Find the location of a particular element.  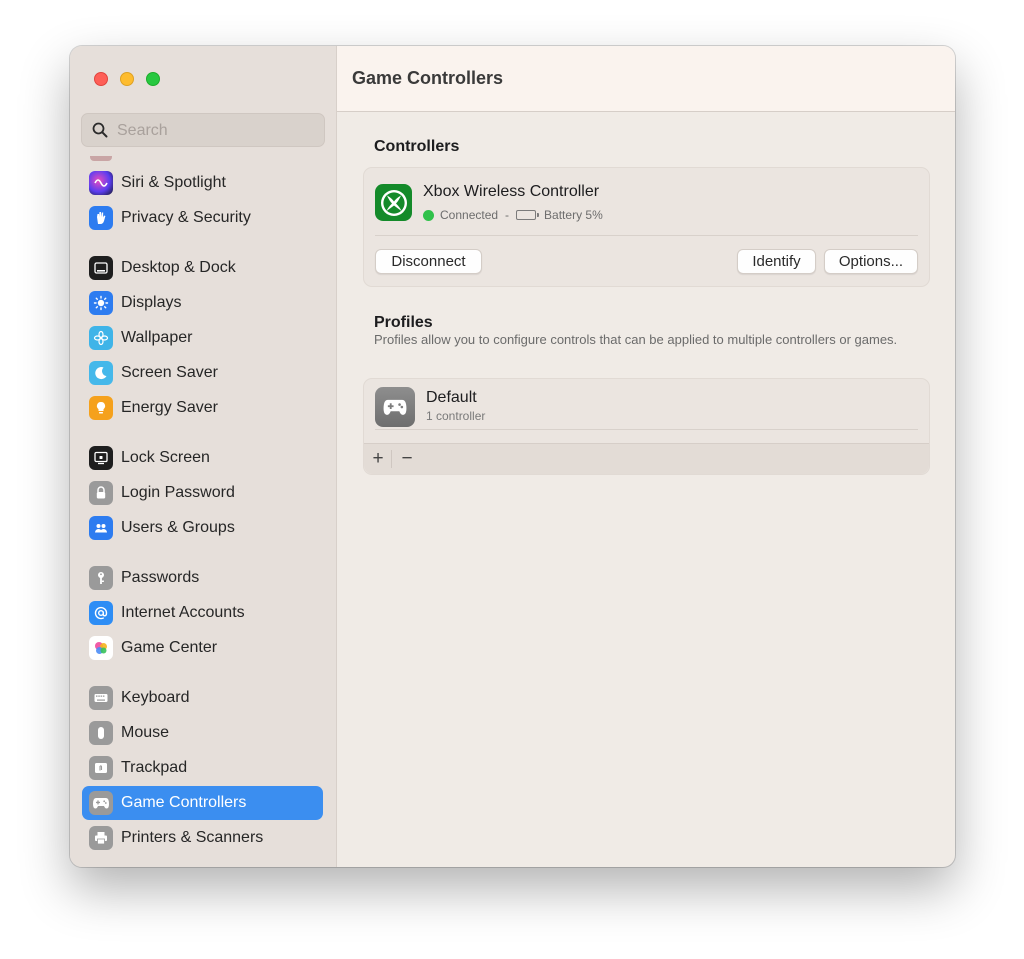

window-controls is located at coordinates (127, 79).